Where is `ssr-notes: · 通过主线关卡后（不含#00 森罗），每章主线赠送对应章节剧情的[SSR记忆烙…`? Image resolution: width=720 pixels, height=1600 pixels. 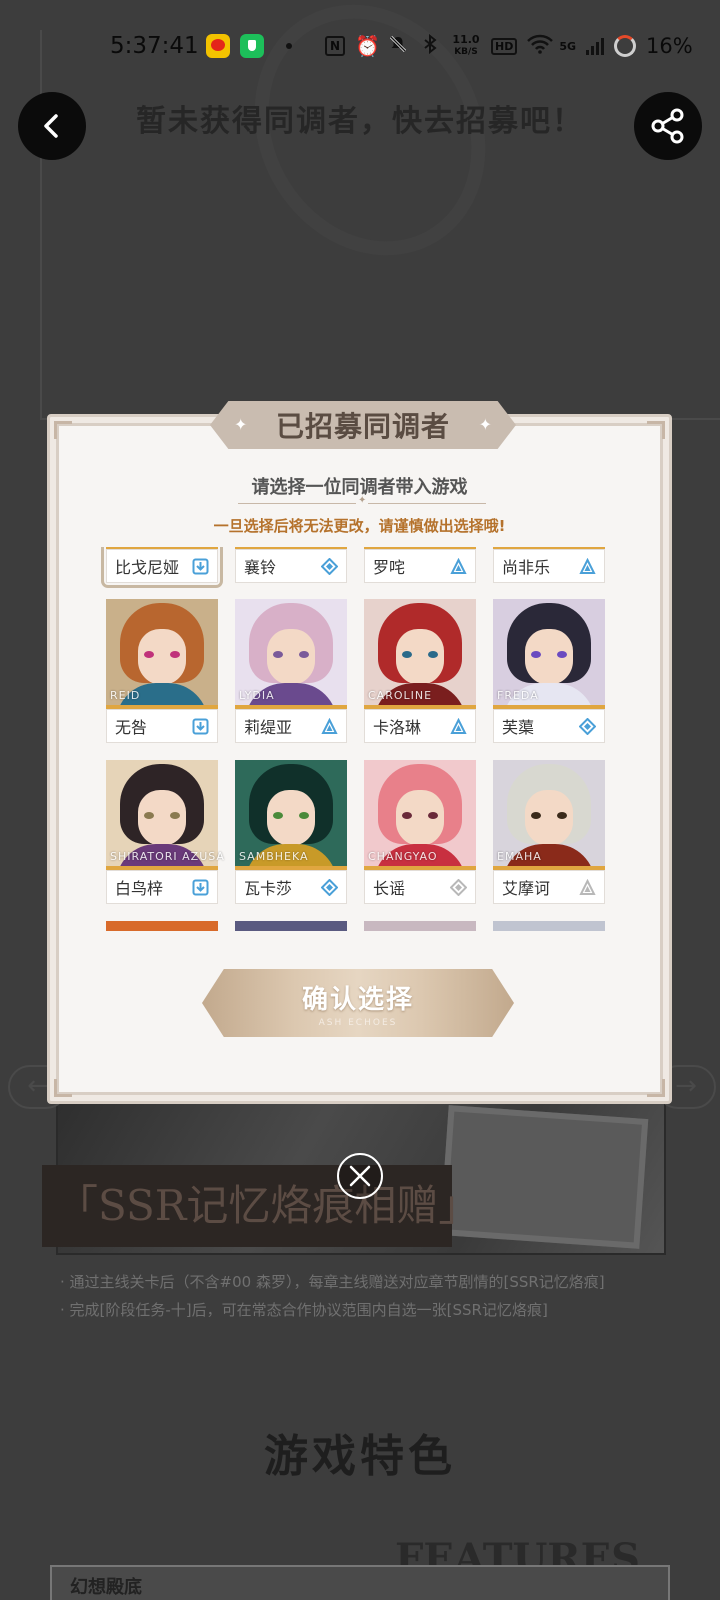
ssr-notes: · 通过主线关卡后（不含#00 森罗），每章主线赠送对应章节剧情的[SSR记忆烙… is located at coordinates (380, 1296).